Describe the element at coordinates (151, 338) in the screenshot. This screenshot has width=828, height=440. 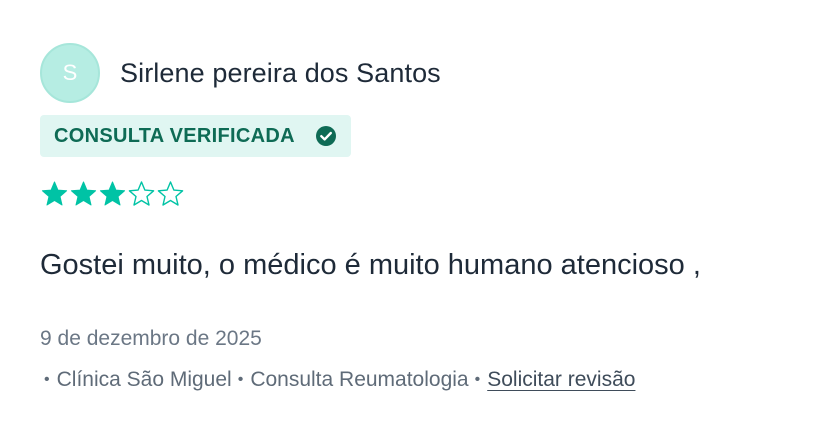
I see `review-date: 9 de dezembro de 2025` at that location.